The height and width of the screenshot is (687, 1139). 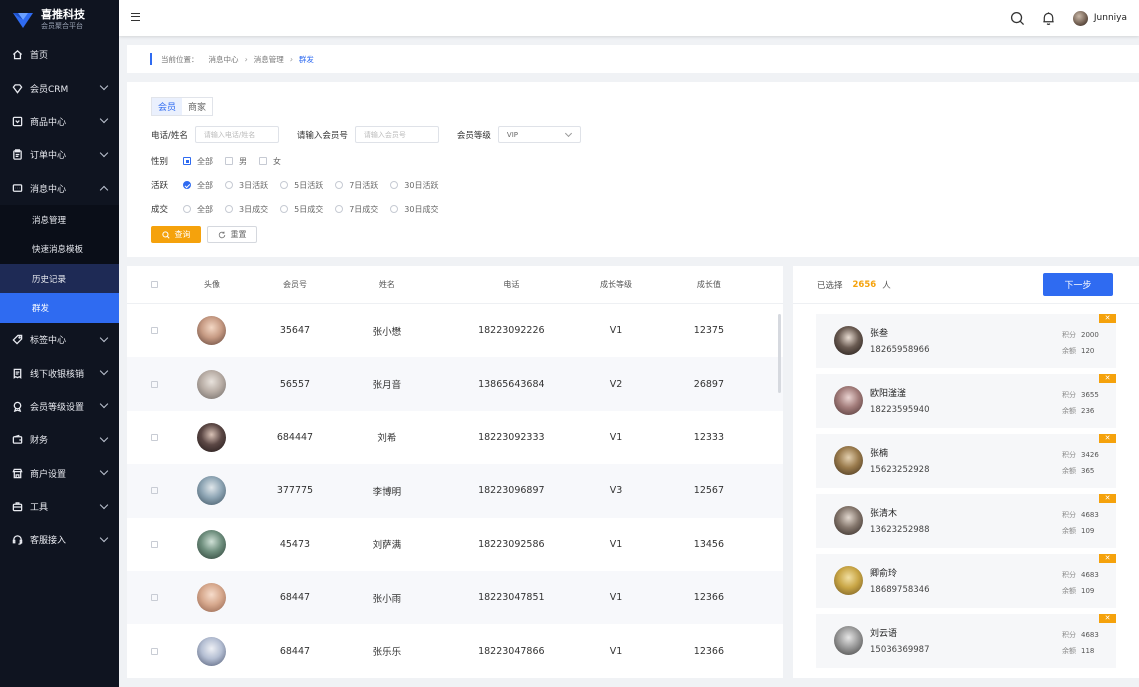 I want to click on product-icon, so click(x=17, y=121).